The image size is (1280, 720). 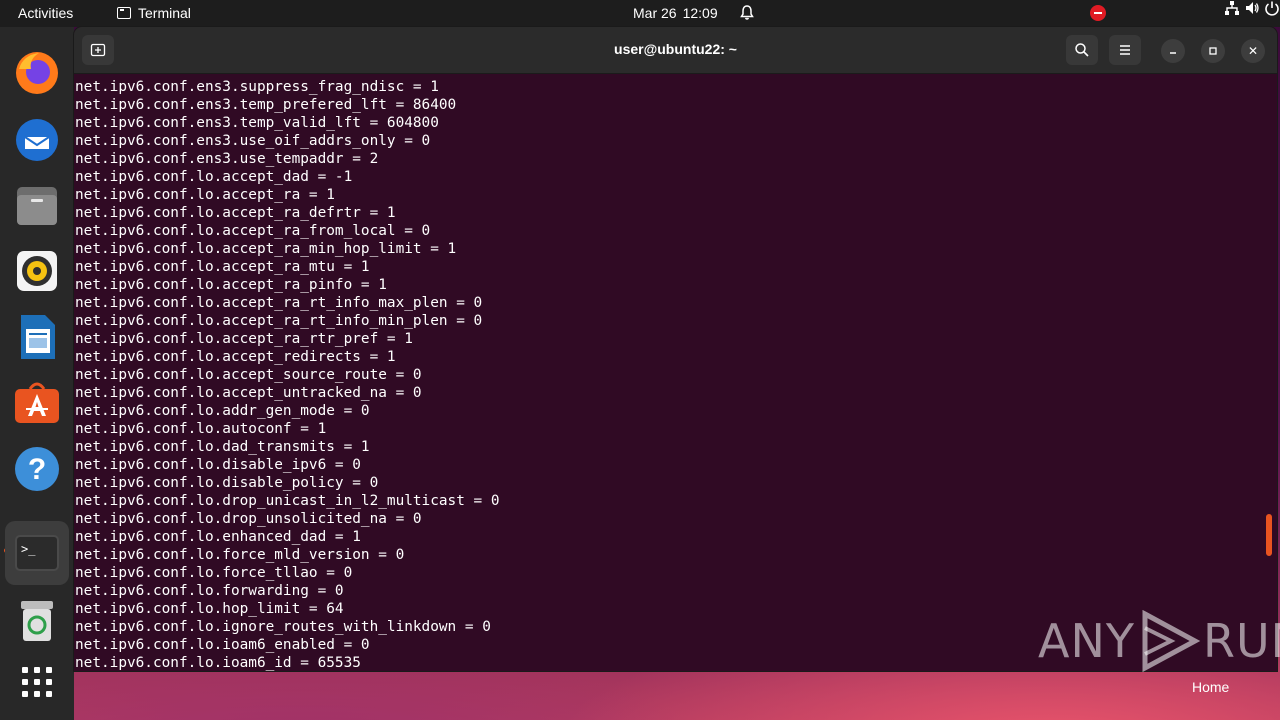 I want to click on terminal-line: net.ipv6.conf.lo.dad_transmits = 1, so click(x=222, y=447).